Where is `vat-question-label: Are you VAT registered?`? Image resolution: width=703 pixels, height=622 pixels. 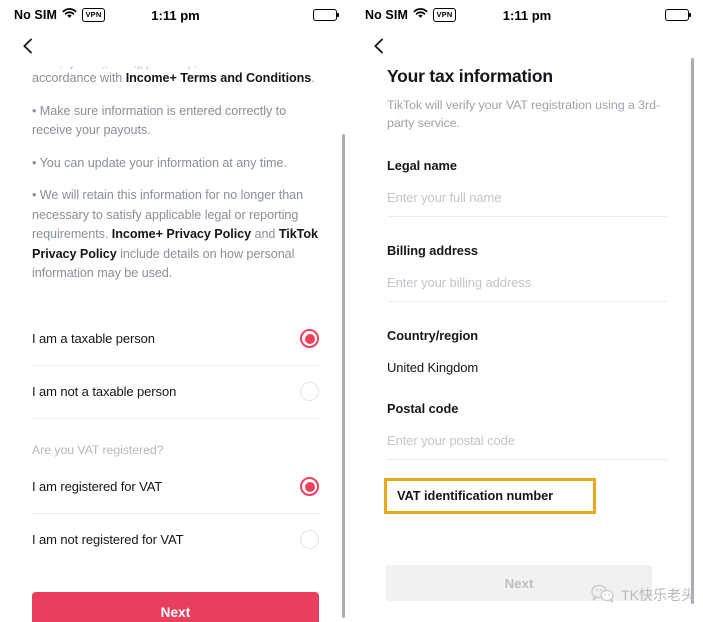
vat-question-label: Are you VAT registered? is located at coordinates (98, 449).